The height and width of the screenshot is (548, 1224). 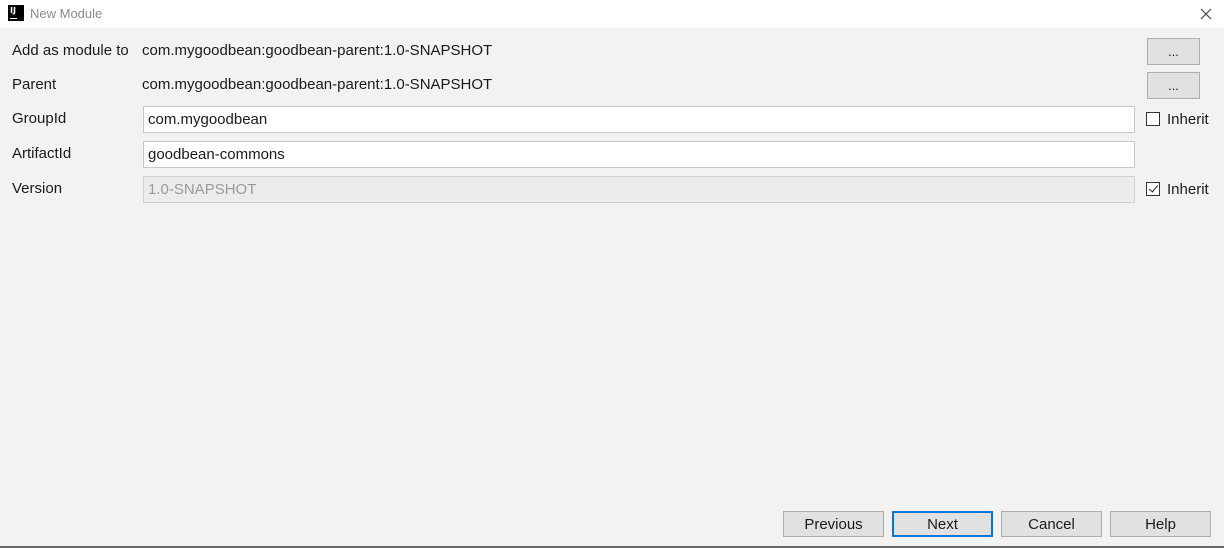 What do you see at coordinates (1188, 189) in the screenshot?
I see `version-inherit-label: Inherit` at bounding box center [1188, 189].